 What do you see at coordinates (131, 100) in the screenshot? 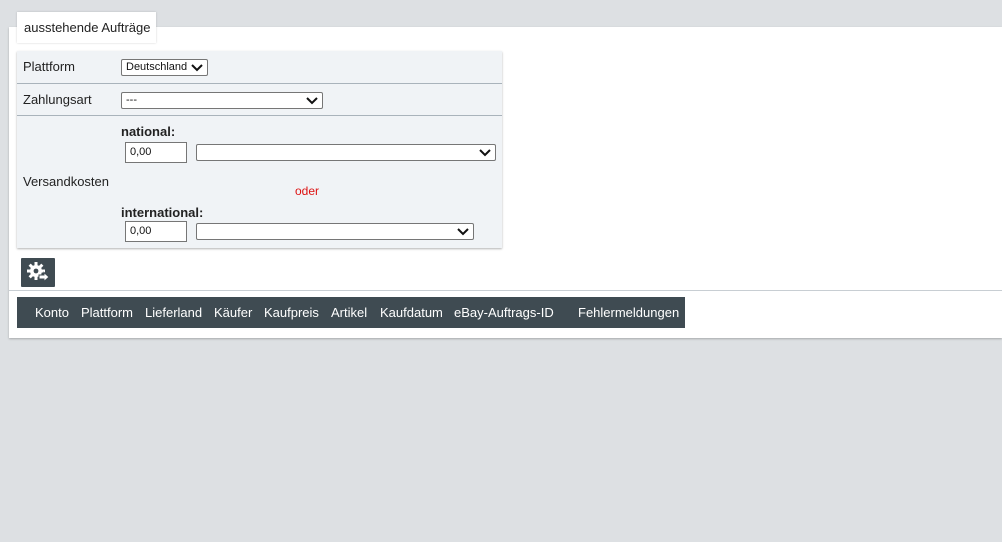
I see `payment-select-value: ---` at bounding box center [131, 100].